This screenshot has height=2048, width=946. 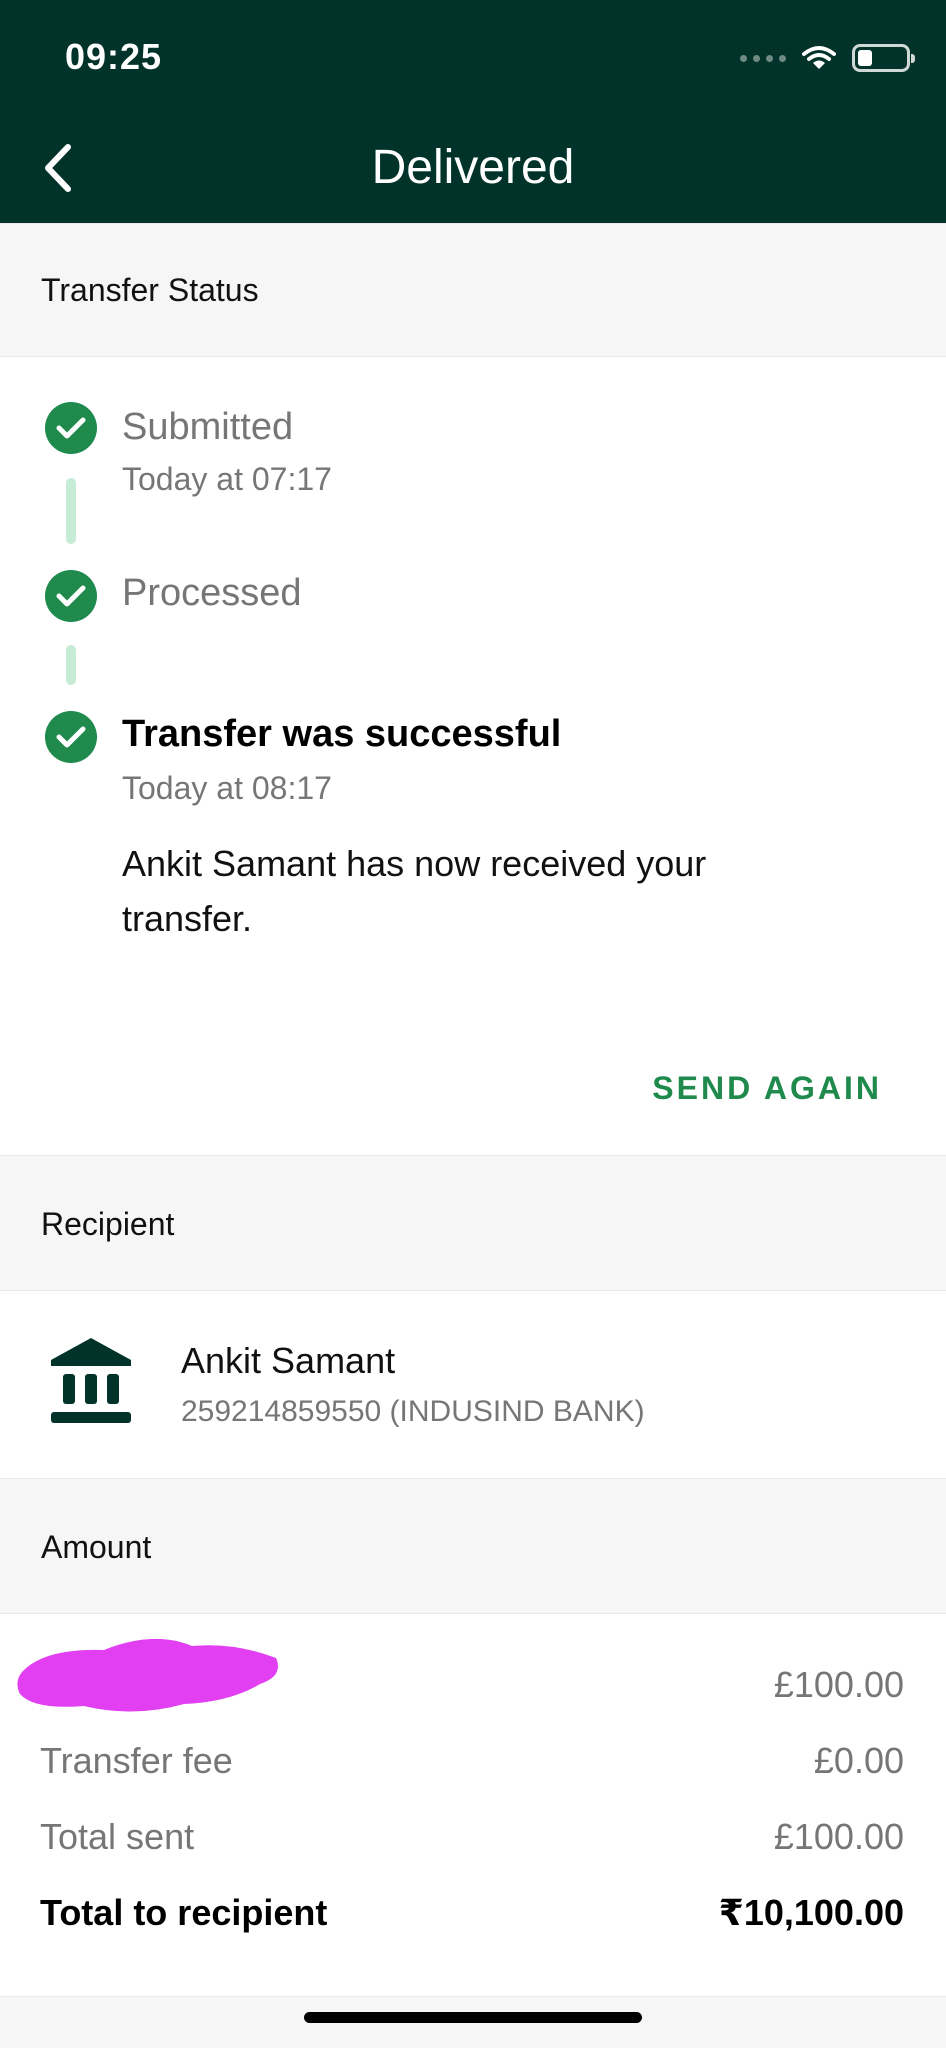 What do you see at coordinates (96, 1547) in the screenshot?
I see `amount-label: Amount` at bounding box center [96, 1547].